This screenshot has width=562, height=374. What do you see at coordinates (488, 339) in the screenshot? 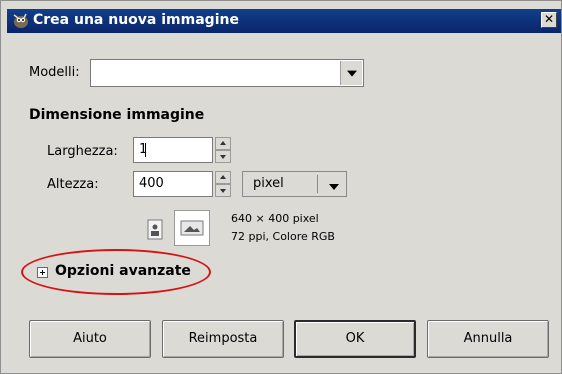
I see `cancel-button: Annulla` at bounding box center [488, 339].